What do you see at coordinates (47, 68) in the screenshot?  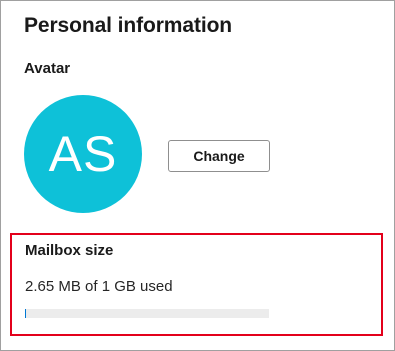 I see `avatar-label: Avatar` at bounding box center [47, 68].